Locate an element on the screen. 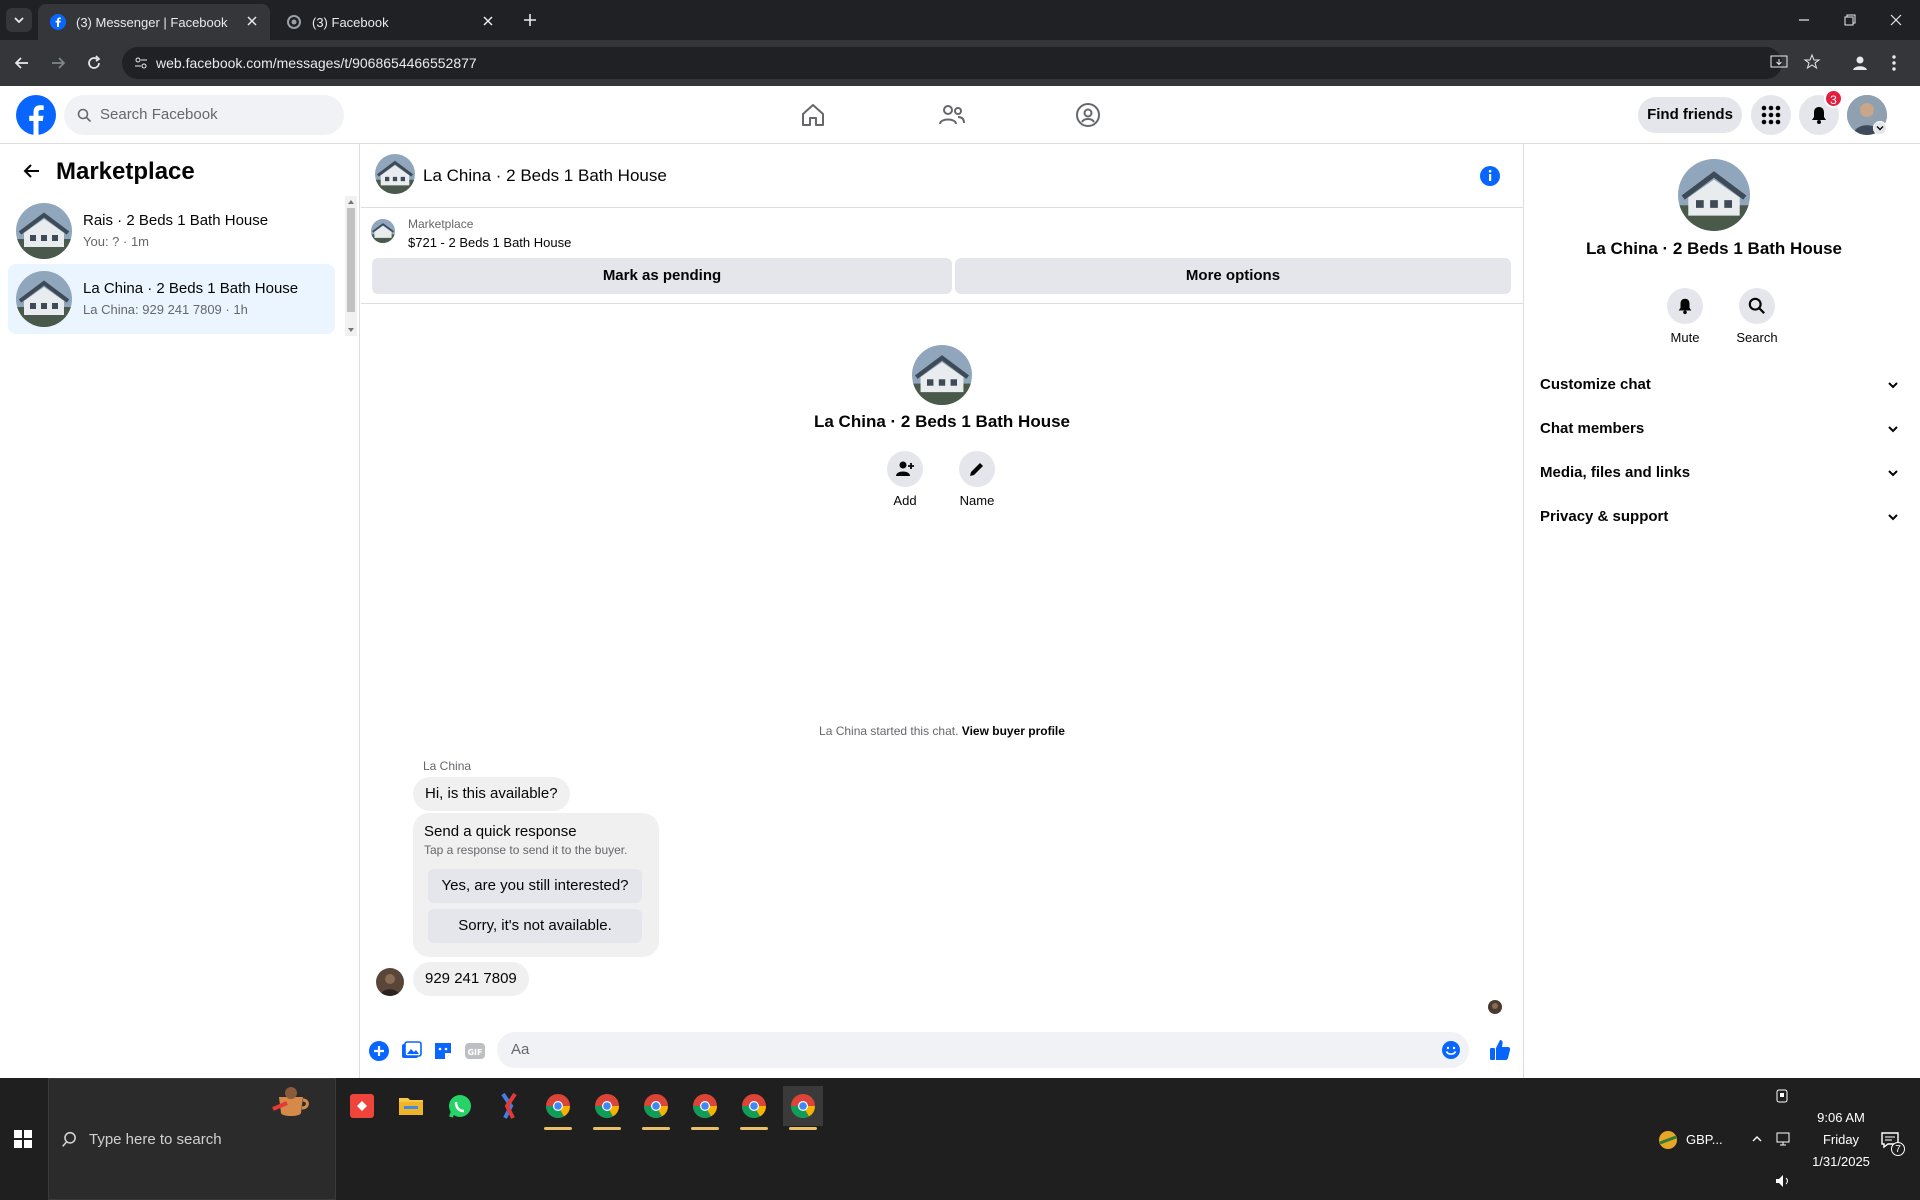 This screenshot has height=1200, width=1920. reload-icon is located at coordinates (94, 63).